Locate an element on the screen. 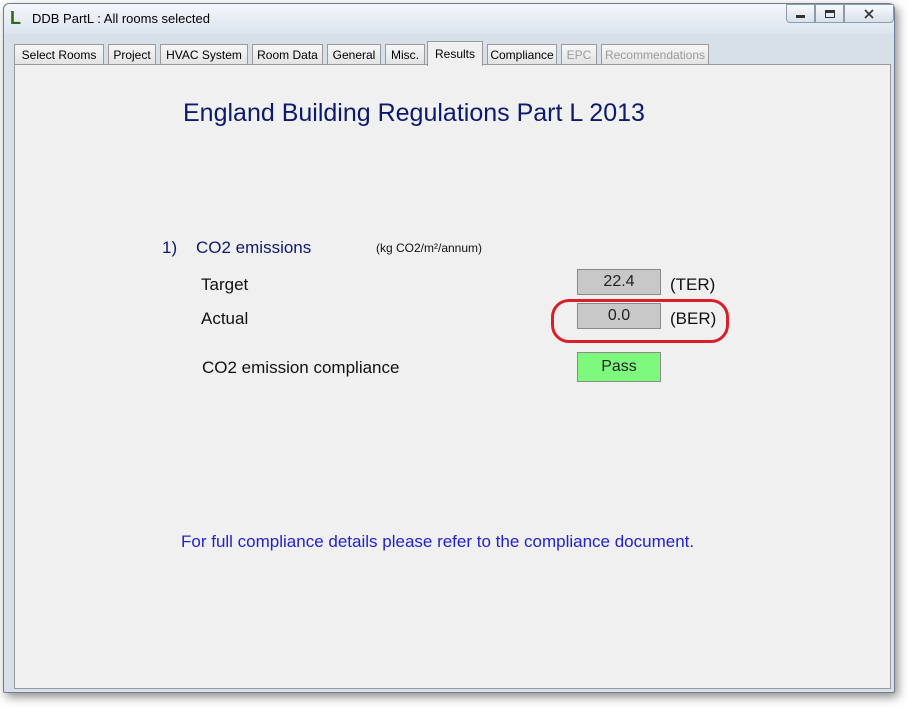 This screenshot has height=716, width=919. close-icon is located at coordinates (869, 13).